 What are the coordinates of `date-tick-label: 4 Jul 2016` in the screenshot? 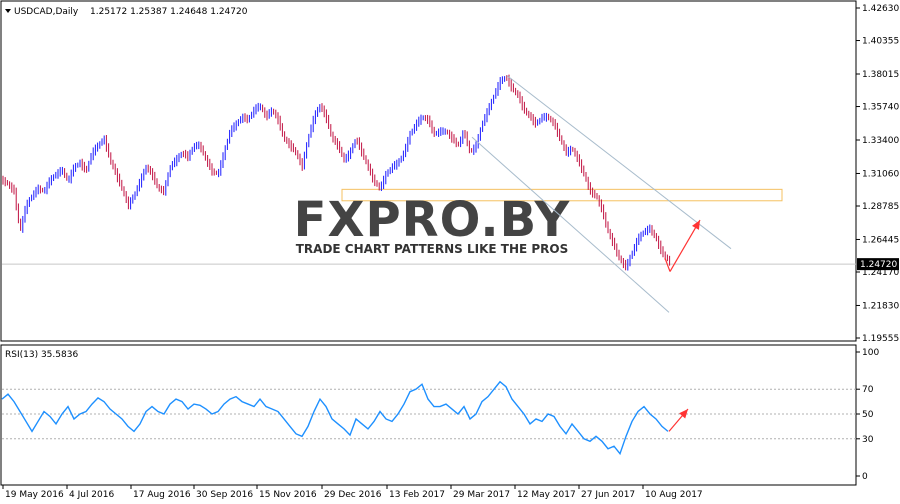 It's located at (91, 495).